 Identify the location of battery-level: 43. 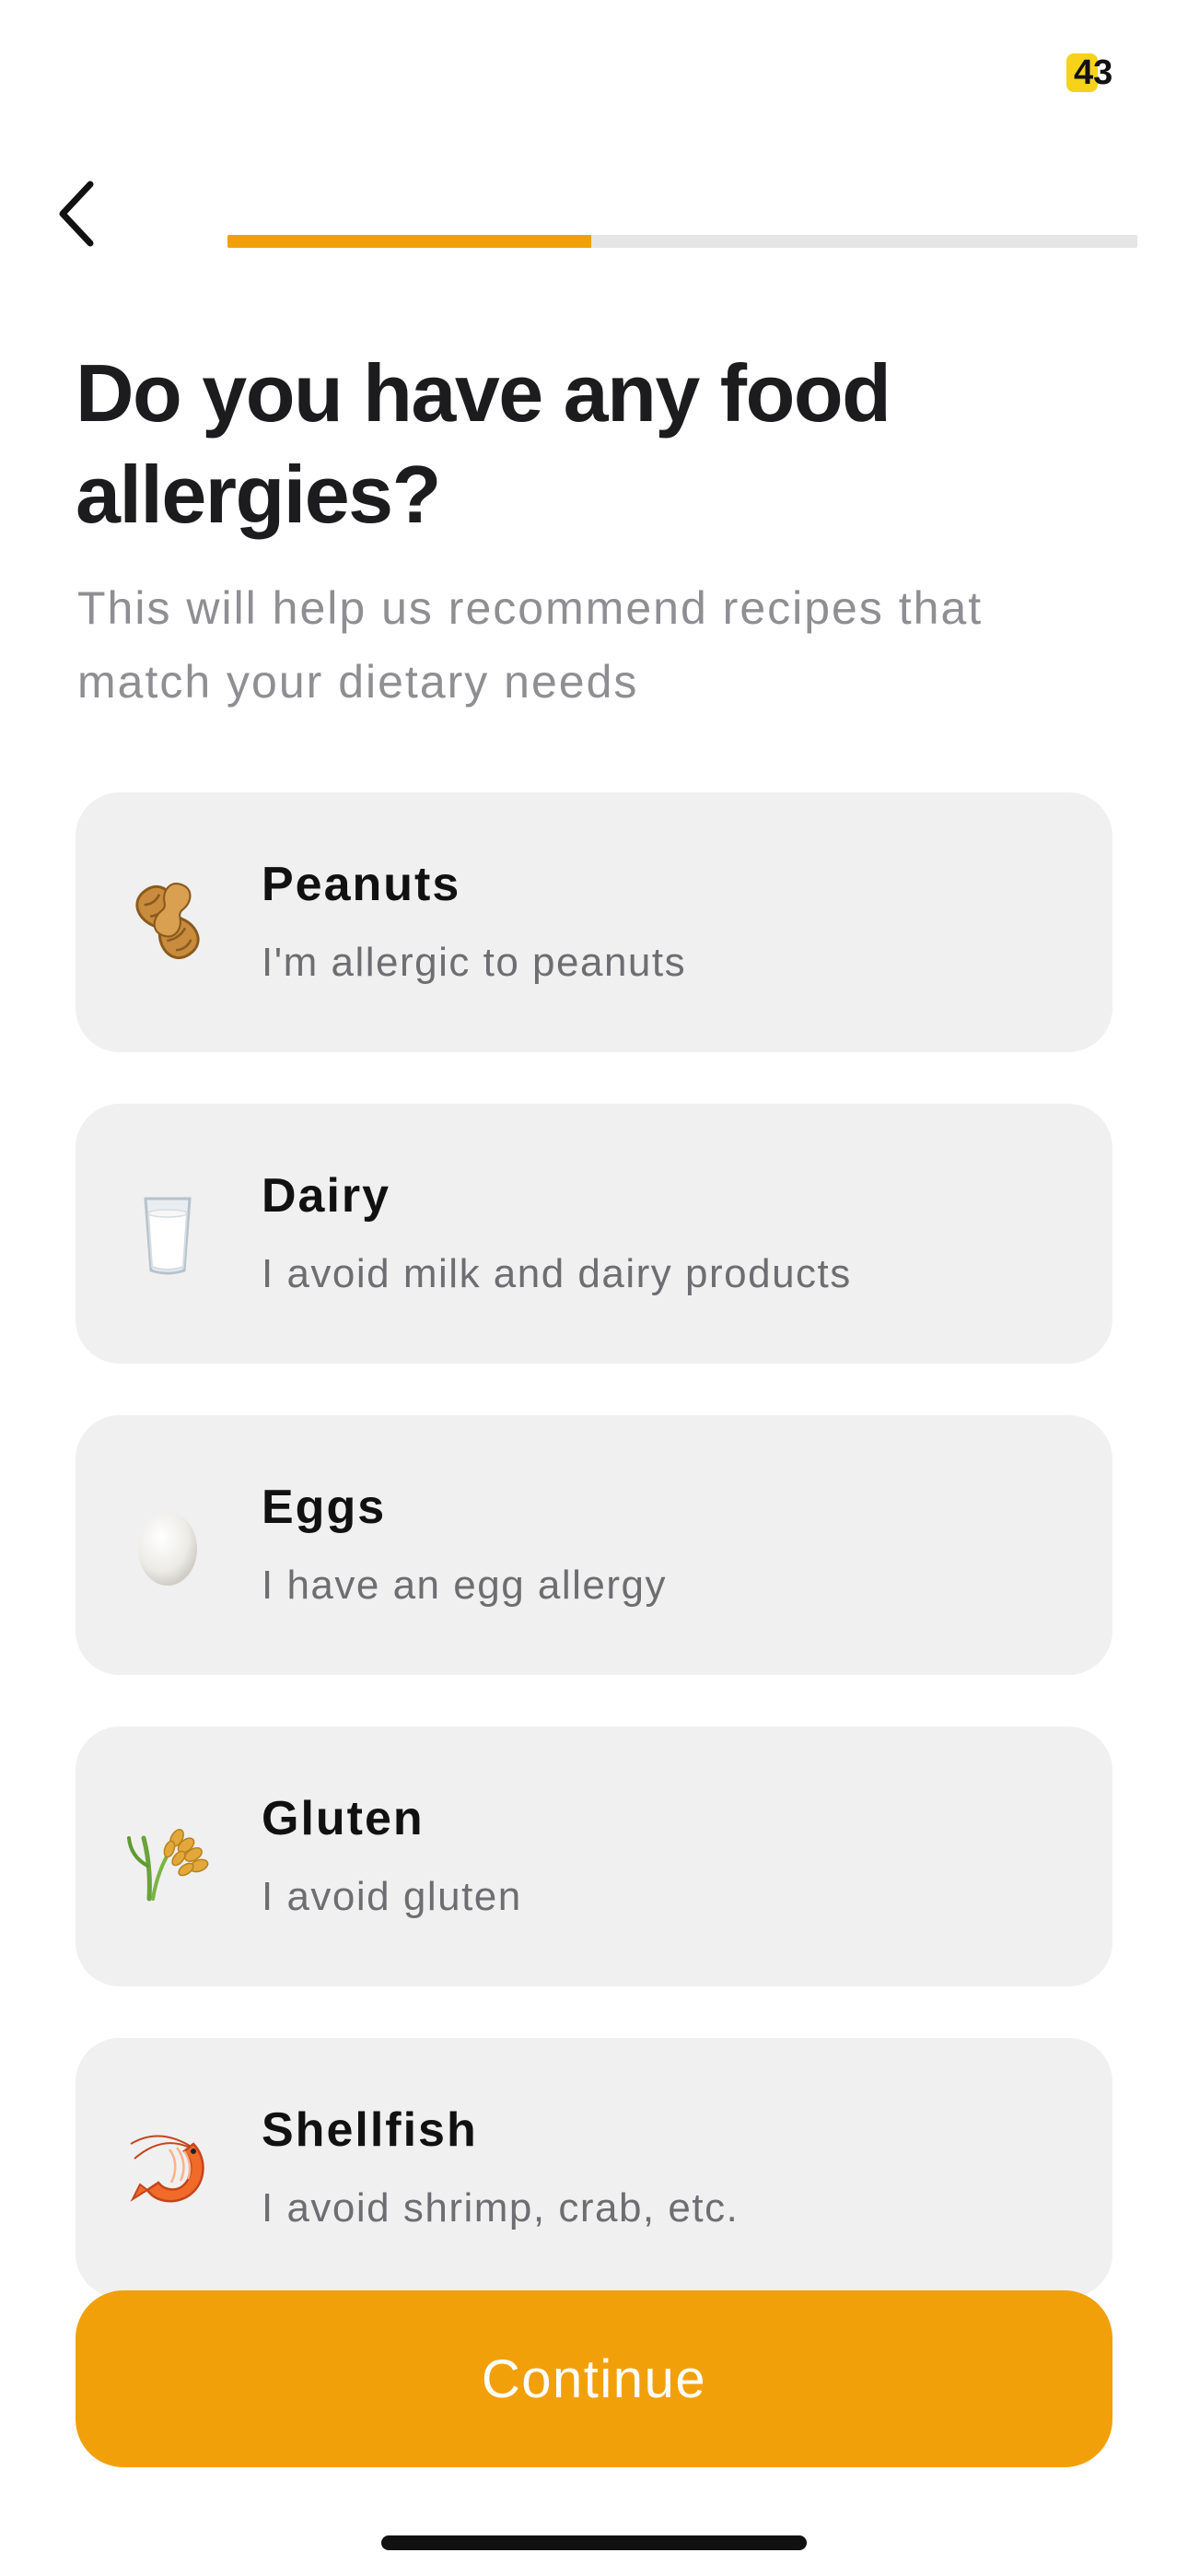
(1093, 72).